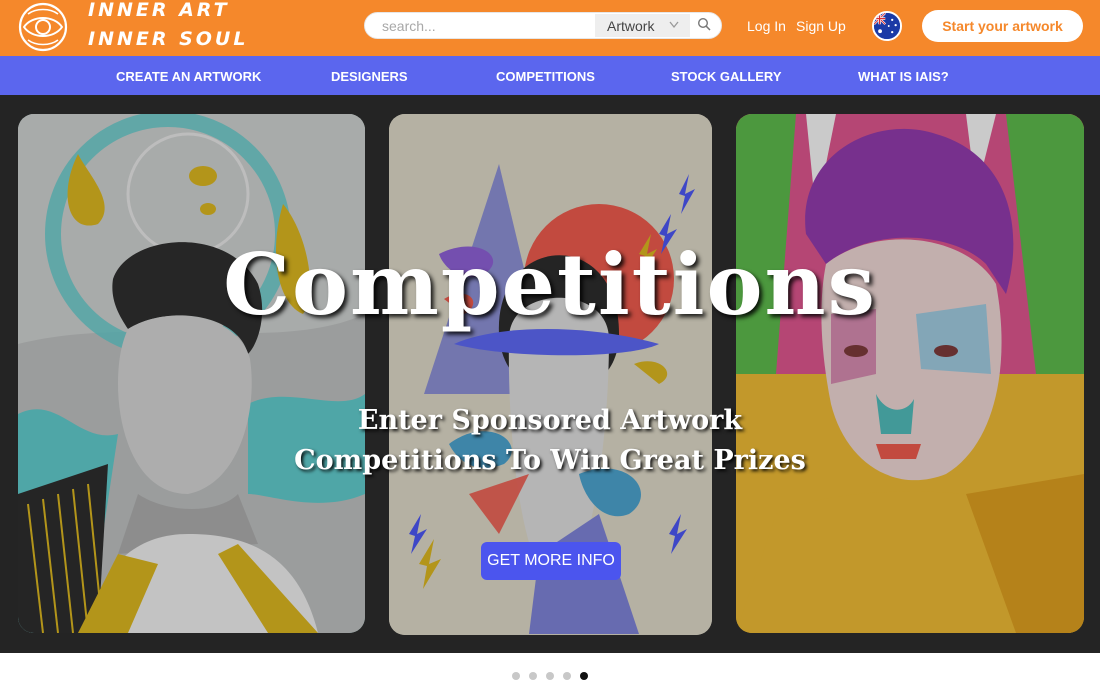 This screenshot has width=1100, height=700. What do you see at coordinates (545, 76) in the screenshot?
I see `nav-competitions: COMPETITIONS` at bounding box center [545, 76].